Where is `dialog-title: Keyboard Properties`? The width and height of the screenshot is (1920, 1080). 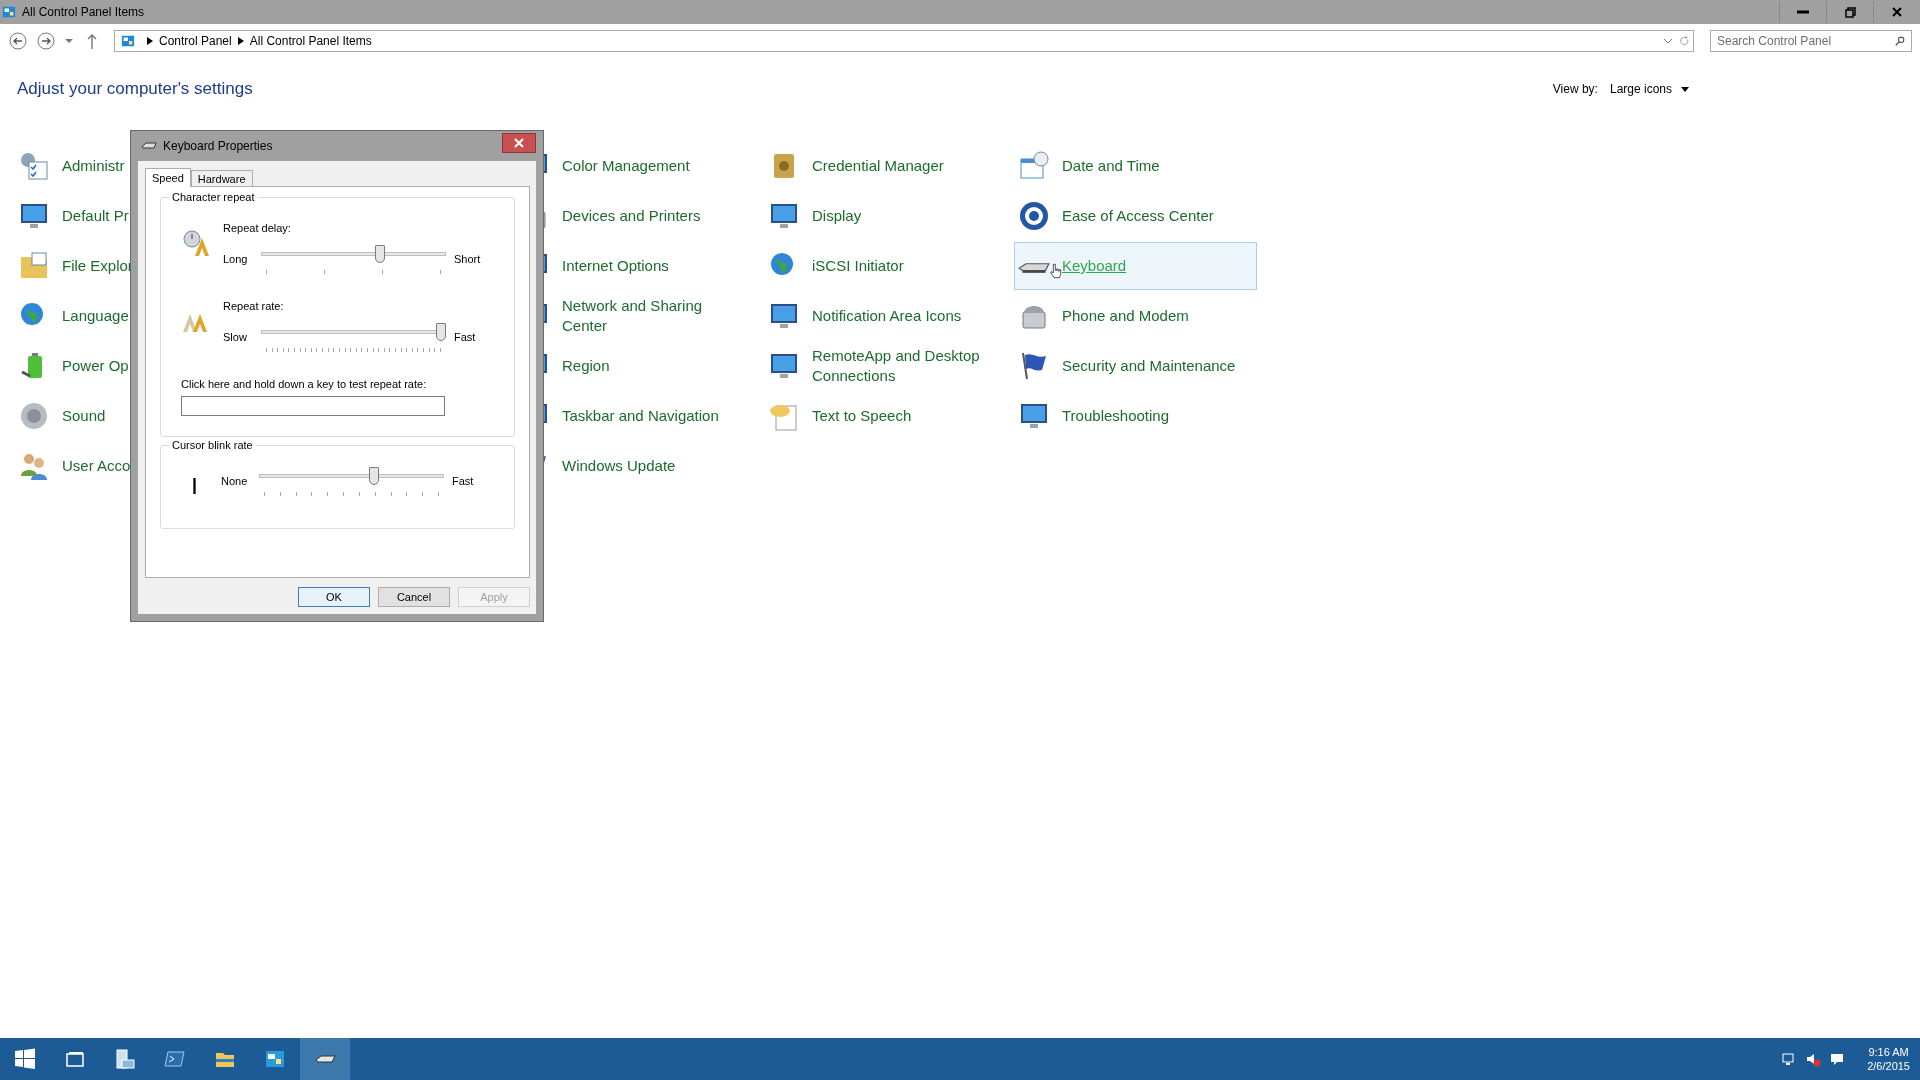
dialog-title: Keyboard Properties is located at coordinates (218, 146).